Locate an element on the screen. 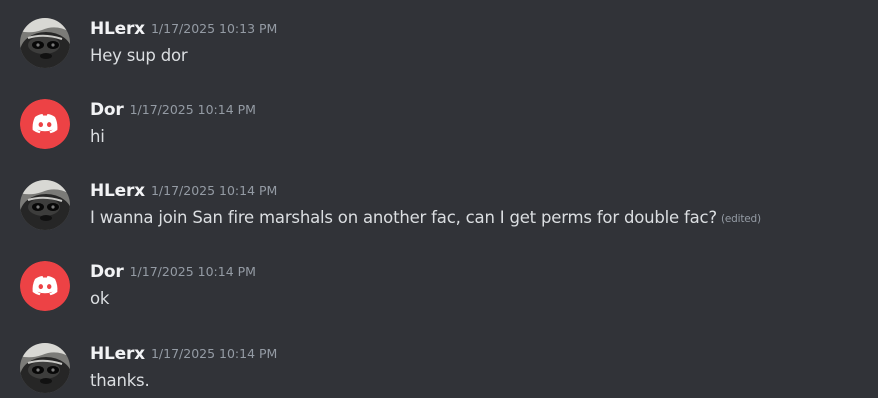 The image size is (878, 398). message-content: thanks. is located at coordinates (120, 380).